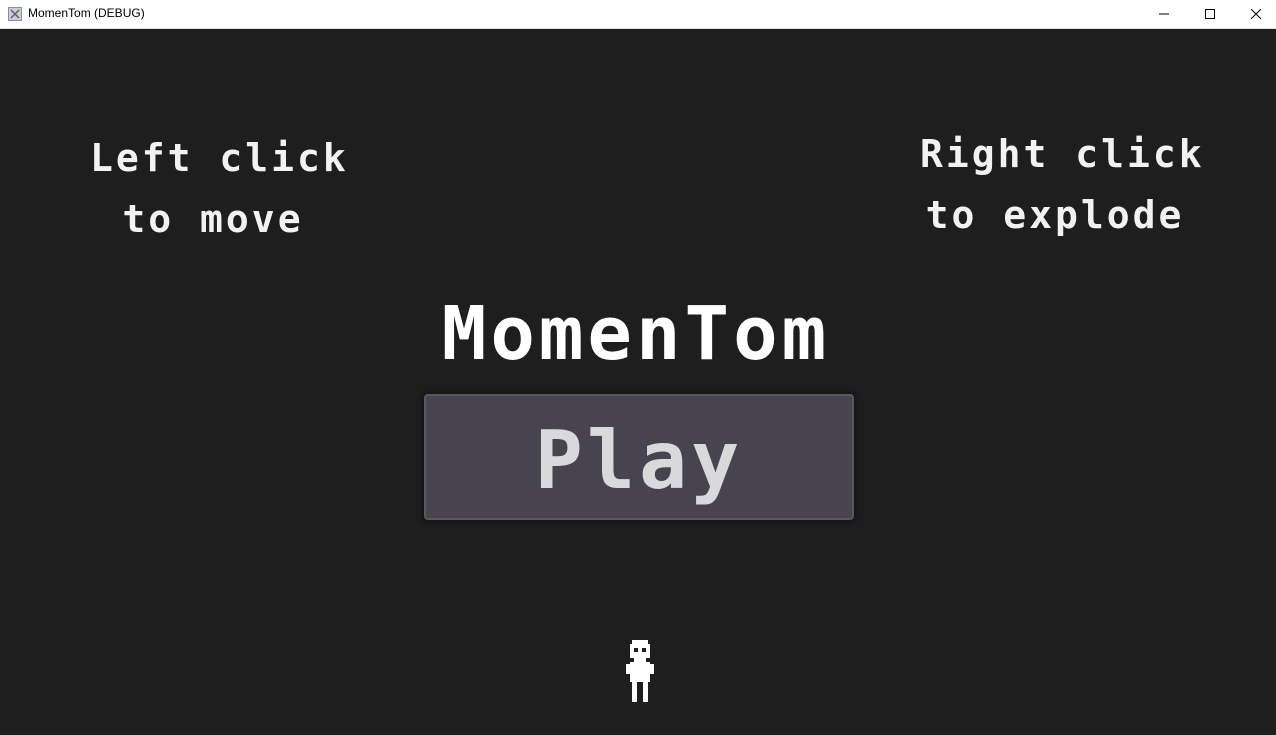 The image size is (1276, 735). What do you see at coordinates (86, 13) in the screenshot?
I see `window-title: MomenTom (DEBUG)` at bounding box center [86, 13].